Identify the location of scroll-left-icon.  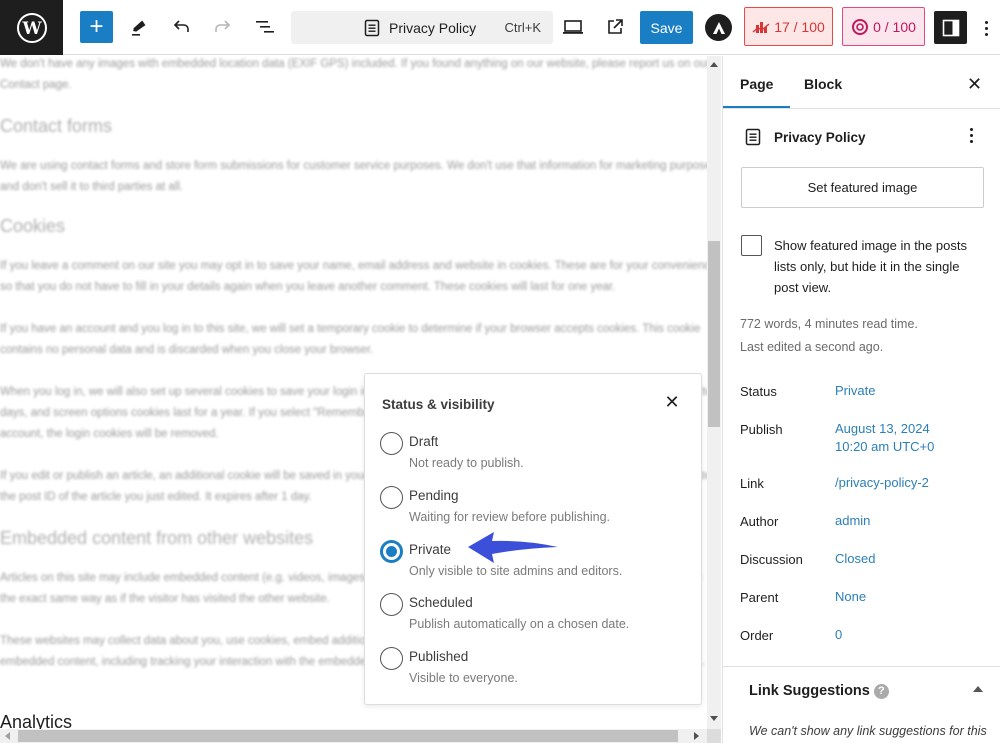
(7, 736).